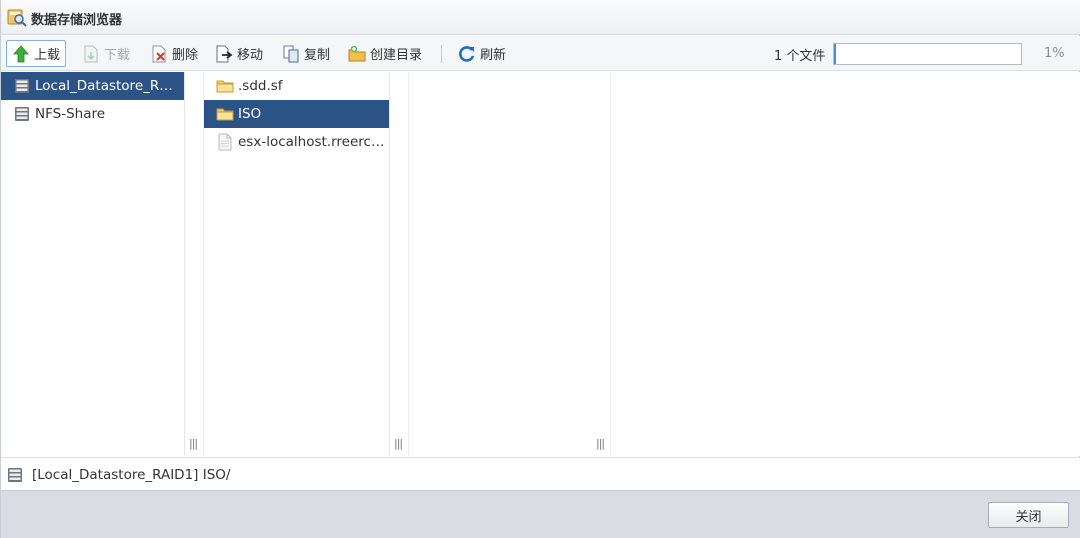 The height and width of the screenshot is (538, 1080). I want to click on create-directory-button: 创建目录, so click(385, 53).